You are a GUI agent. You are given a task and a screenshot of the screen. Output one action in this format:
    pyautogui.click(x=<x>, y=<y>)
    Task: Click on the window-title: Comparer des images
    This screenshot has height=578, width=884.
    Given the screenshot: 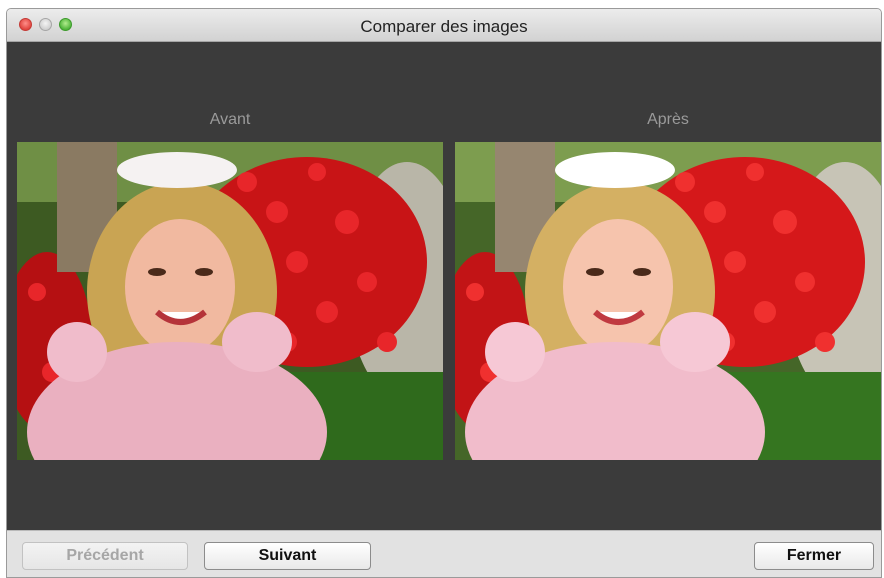 What is the action you would take?
    pyautogui.click(x=444, y=26)
    